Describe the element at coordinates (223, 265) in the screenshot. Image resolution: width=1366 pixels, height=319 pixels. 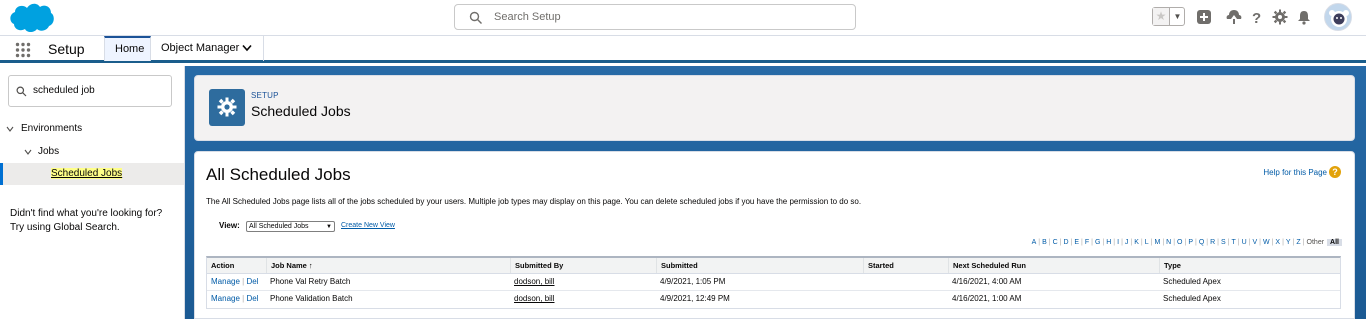
I see `col-header-action: Action` at that location.